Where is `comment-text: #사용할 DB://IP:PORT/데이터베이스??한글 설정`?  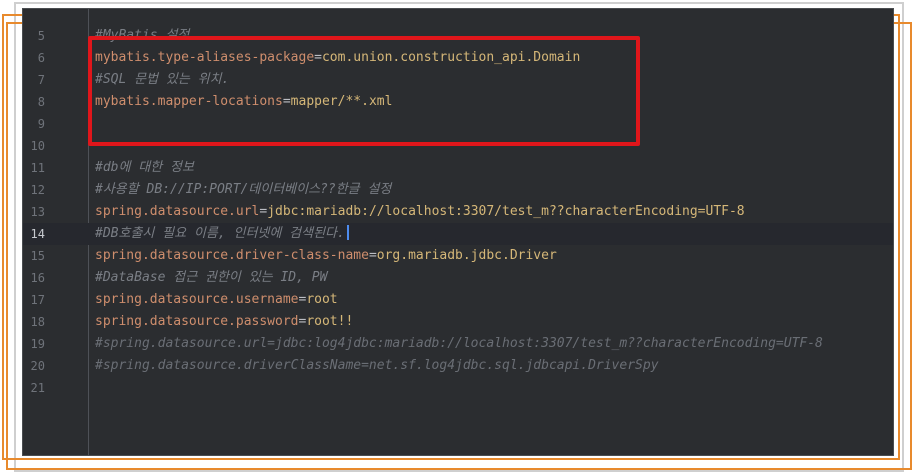
comment-text: #사용할 DB://IP:PORT/데이터베이스??한글 설정 is located at coordinates (243, 189).